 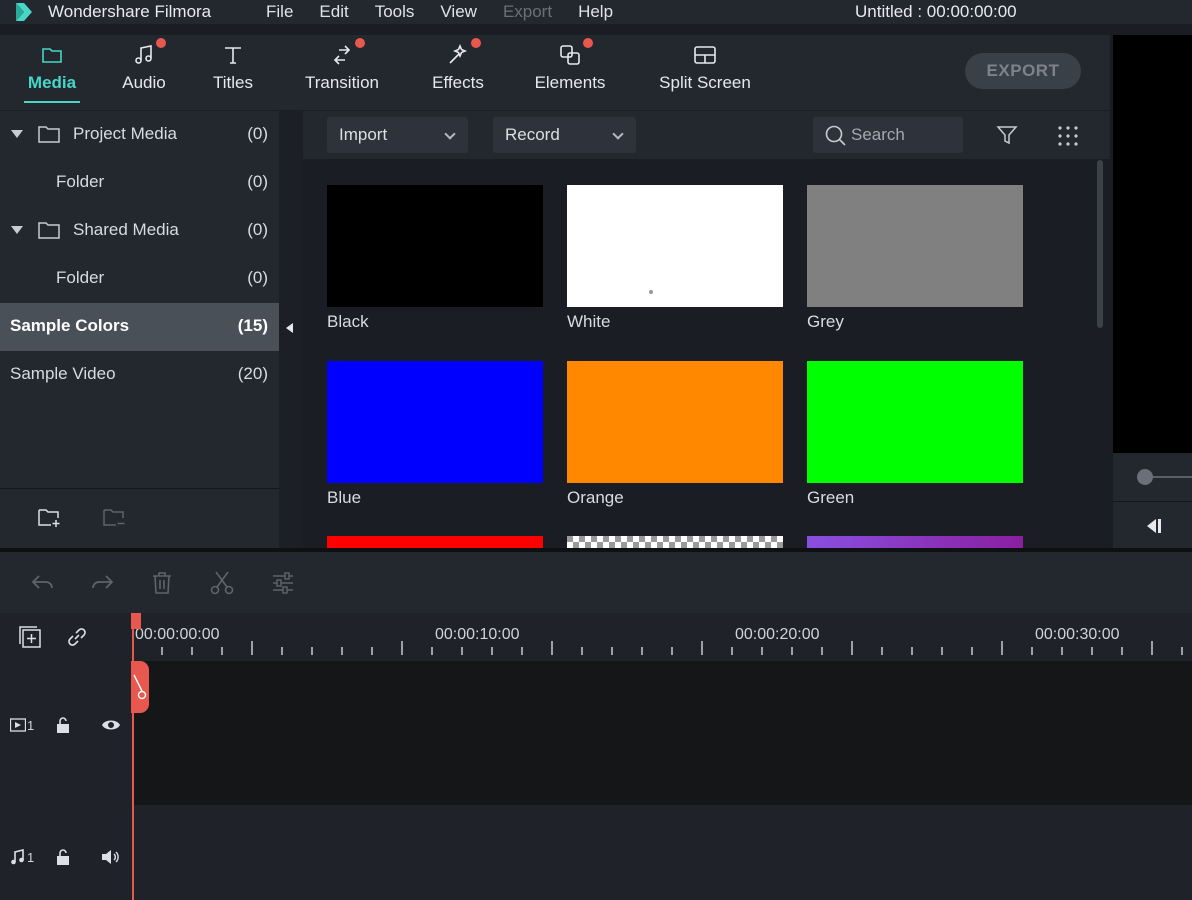 What do you see at coordinates (705, 55) in the screenshot?
I see `split-screen-icon` at bounding box center [705, 55].